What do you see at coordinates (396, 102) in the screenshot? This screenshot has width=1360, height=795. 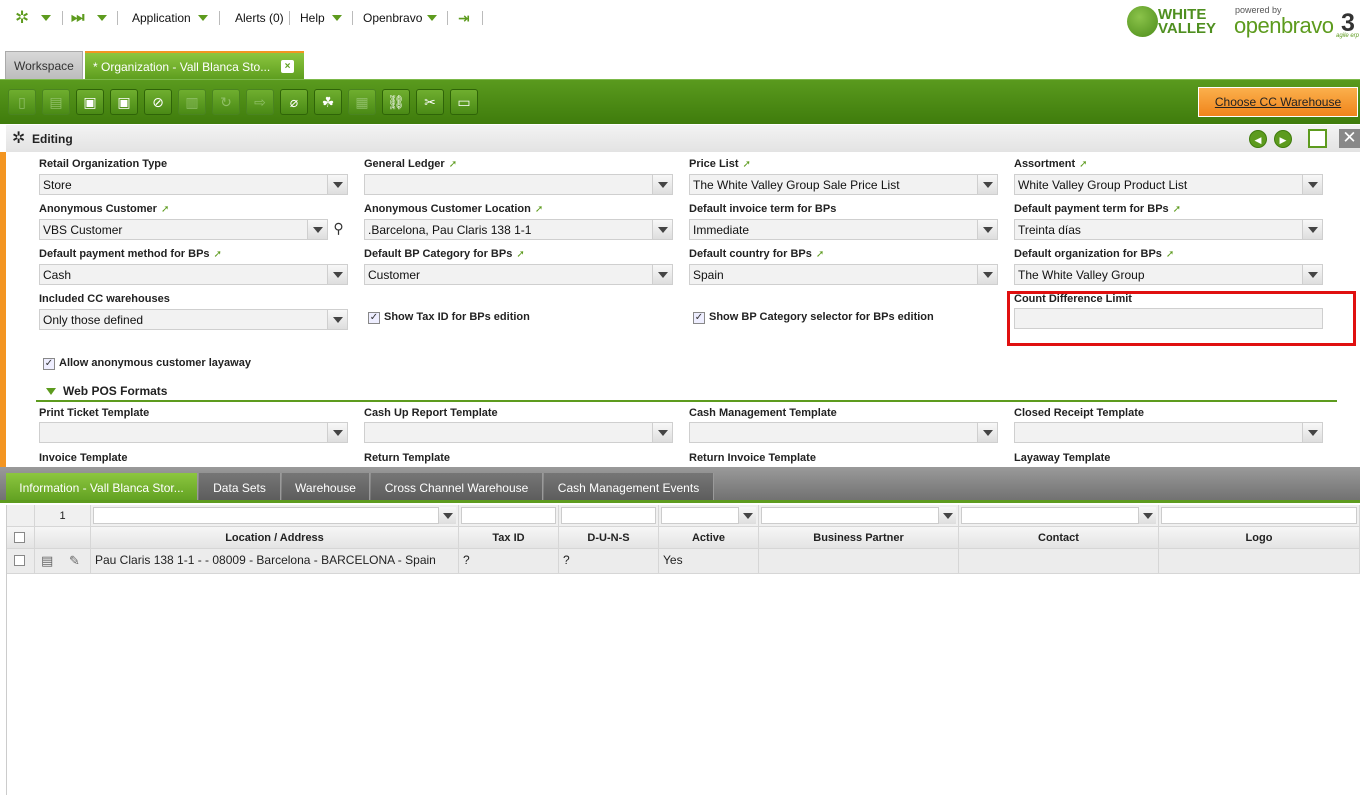 I see `link-icon: ⛓` at bounding box center [396, 102].